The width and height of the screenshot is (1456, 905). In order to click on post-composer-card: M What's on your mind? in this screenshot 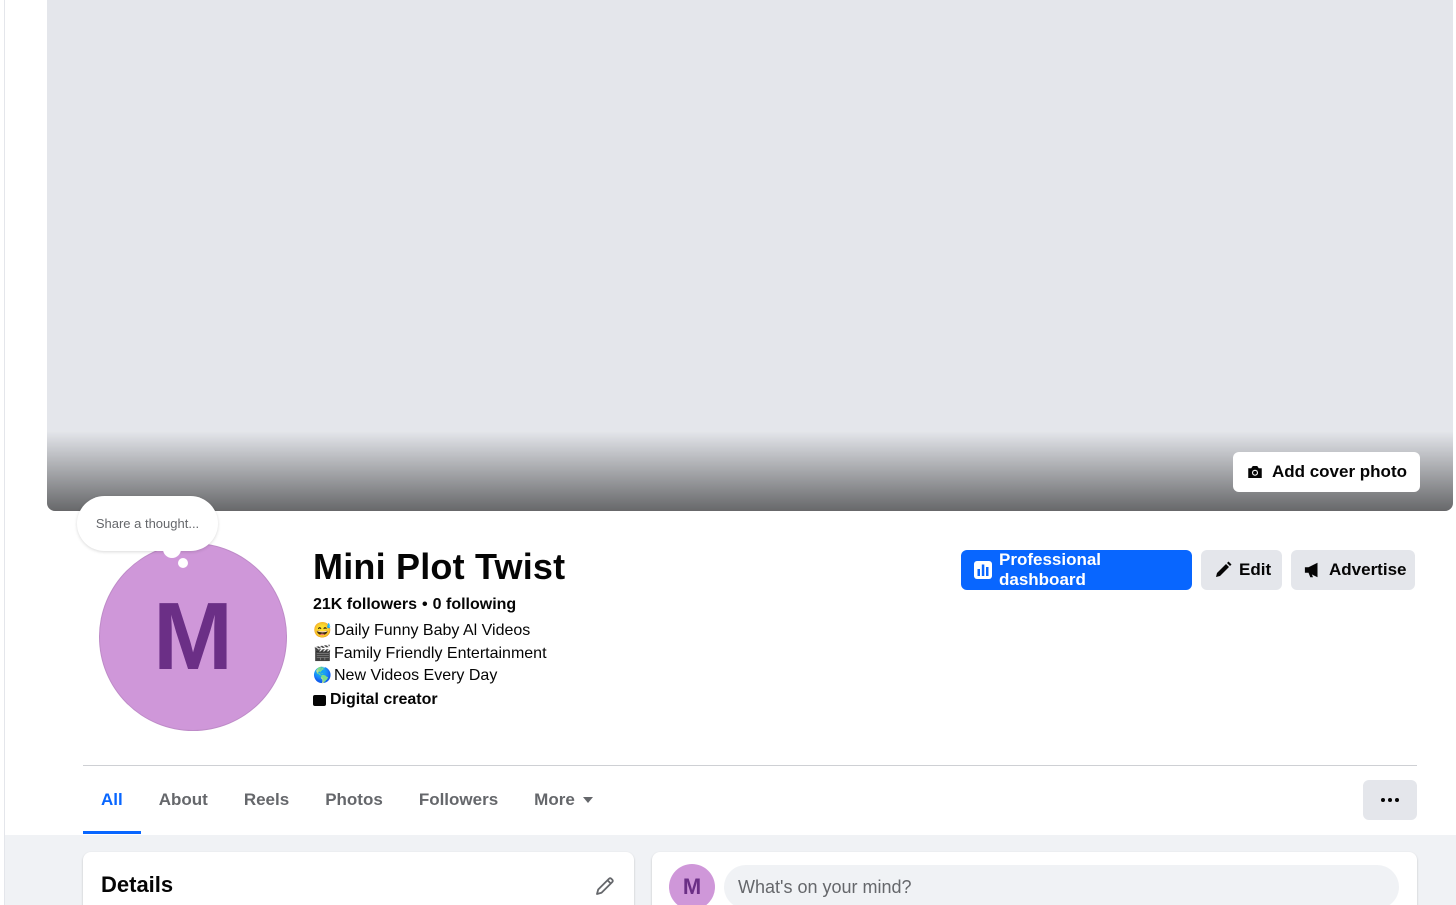, I will do `click(1034, 878)`.